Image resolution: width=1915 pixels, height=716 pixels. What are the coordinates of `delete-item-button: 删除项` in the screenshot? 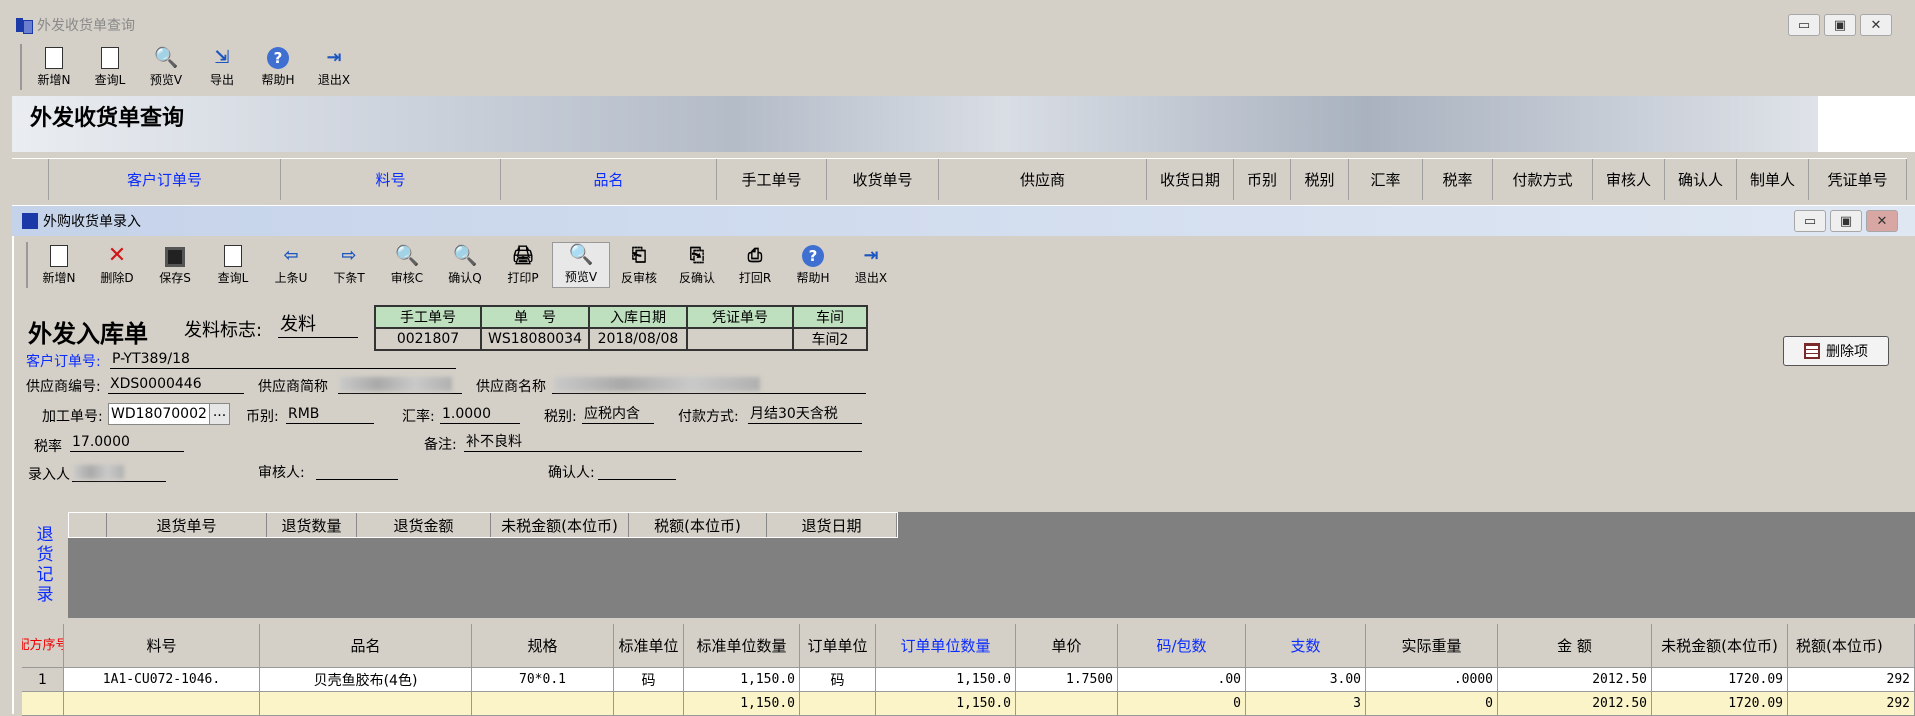 It's located at (1836, 351).